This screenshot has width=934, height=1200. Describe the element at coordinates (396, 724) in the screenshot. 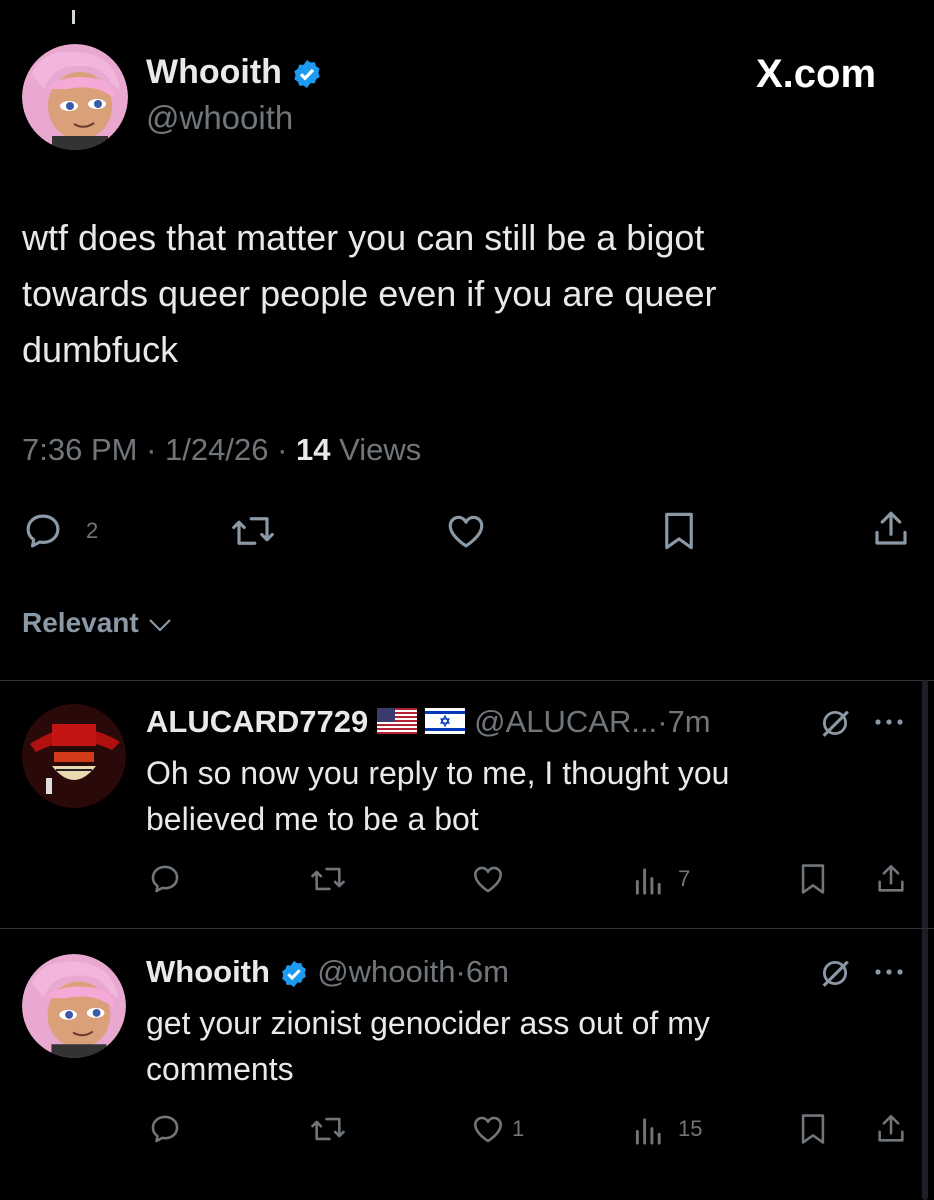

I see `us-flag-icon` at that location.